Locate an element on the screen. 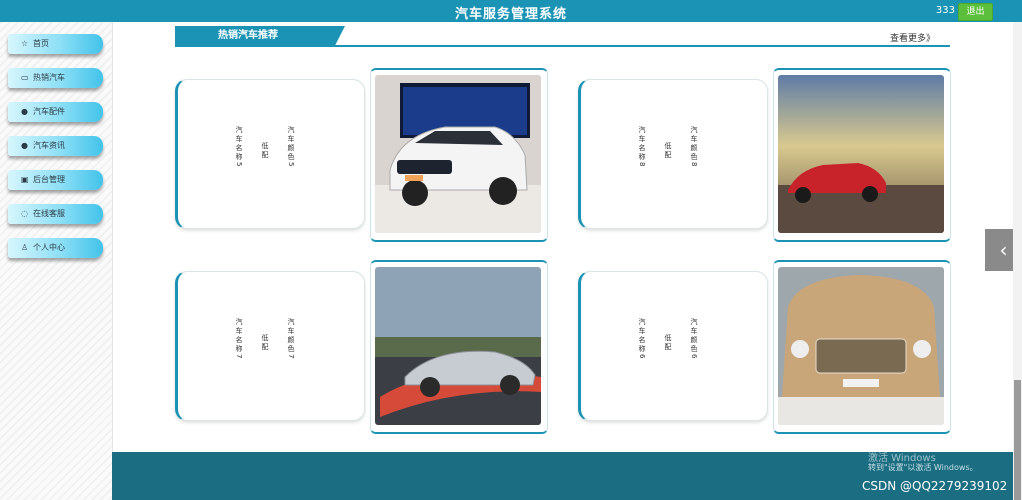  car-info-card: 汽车名称5 低配 汽车颜色5 is located at coordinates (270, 154).